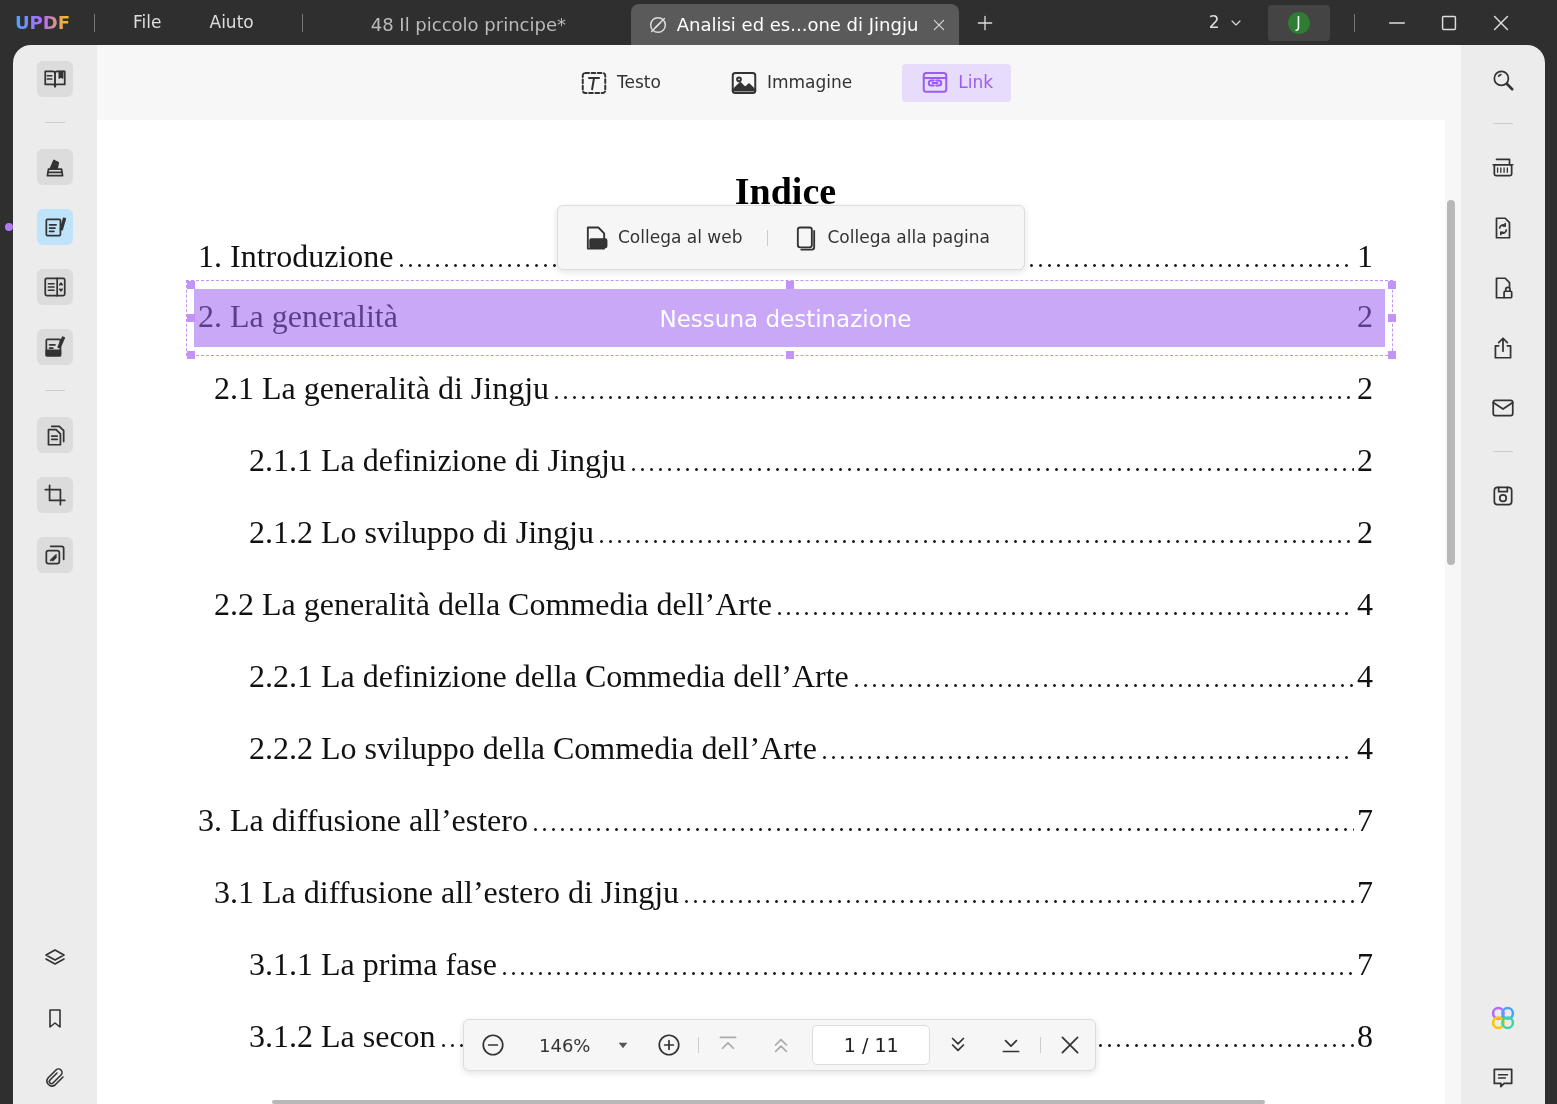 Image resolution: width=1557 pixels, height=1104 pixels. I want to click on sign-icon, so click(55, 347).